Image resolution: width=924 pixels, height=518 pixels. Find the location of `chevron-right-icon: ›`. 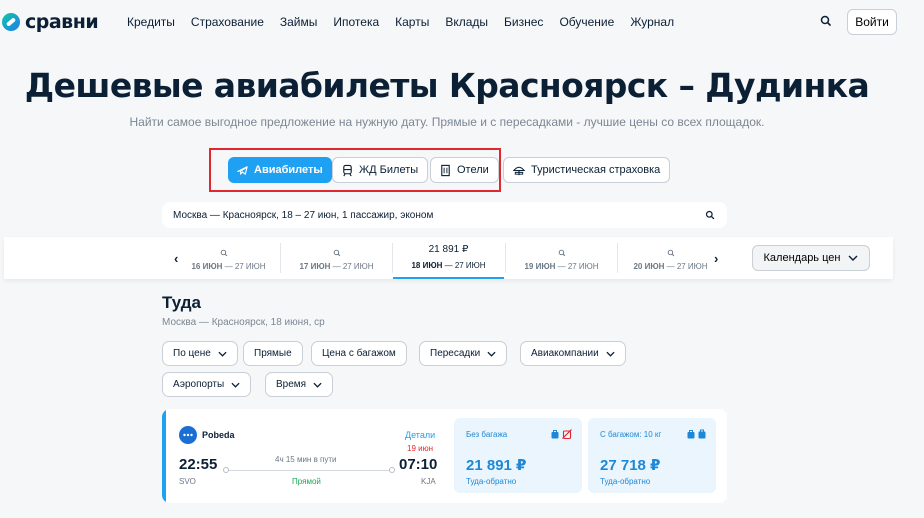

chevron-right-icon: › is located at coordinates (716, 258).